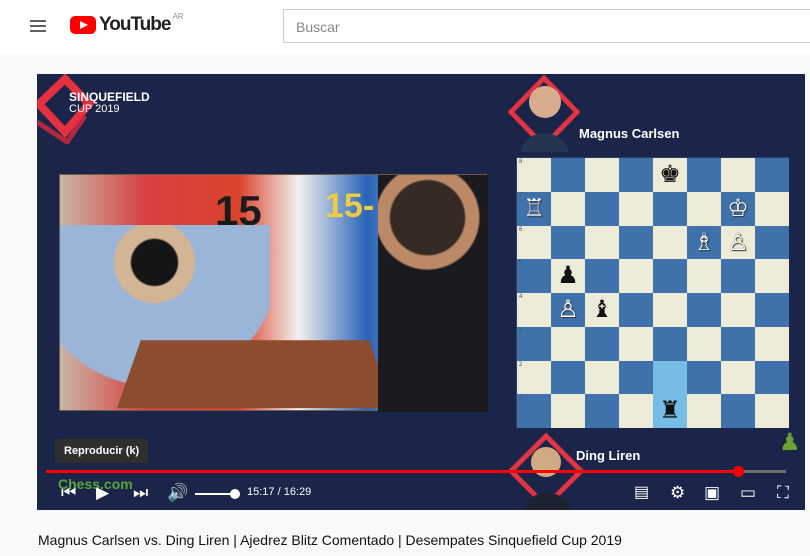 The height and width of the screenshot is (556, 810). I want to click on square-f8, so click(704, 175).